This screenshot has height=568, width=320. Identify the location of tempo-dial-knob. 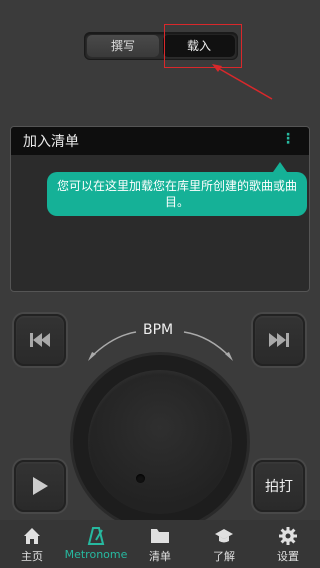
(160, 442).